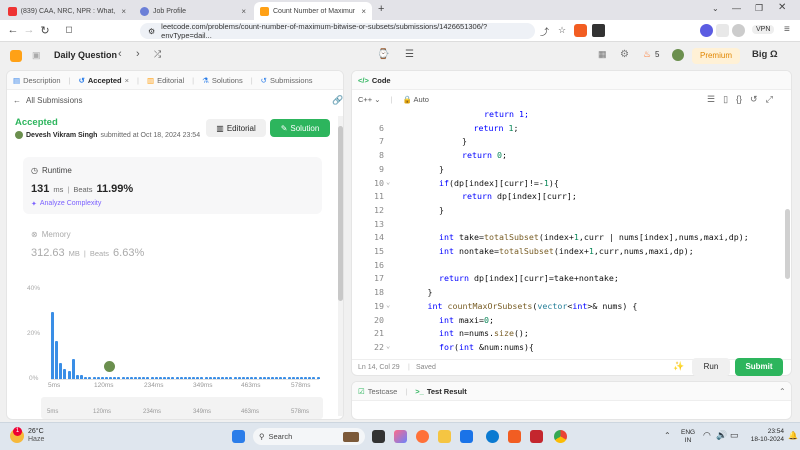 This screenshot has width=800, height=450. Describe the element at coordinates (678, 366) in the screenshot. I see `ai-assist-icon: ✨` at that location.